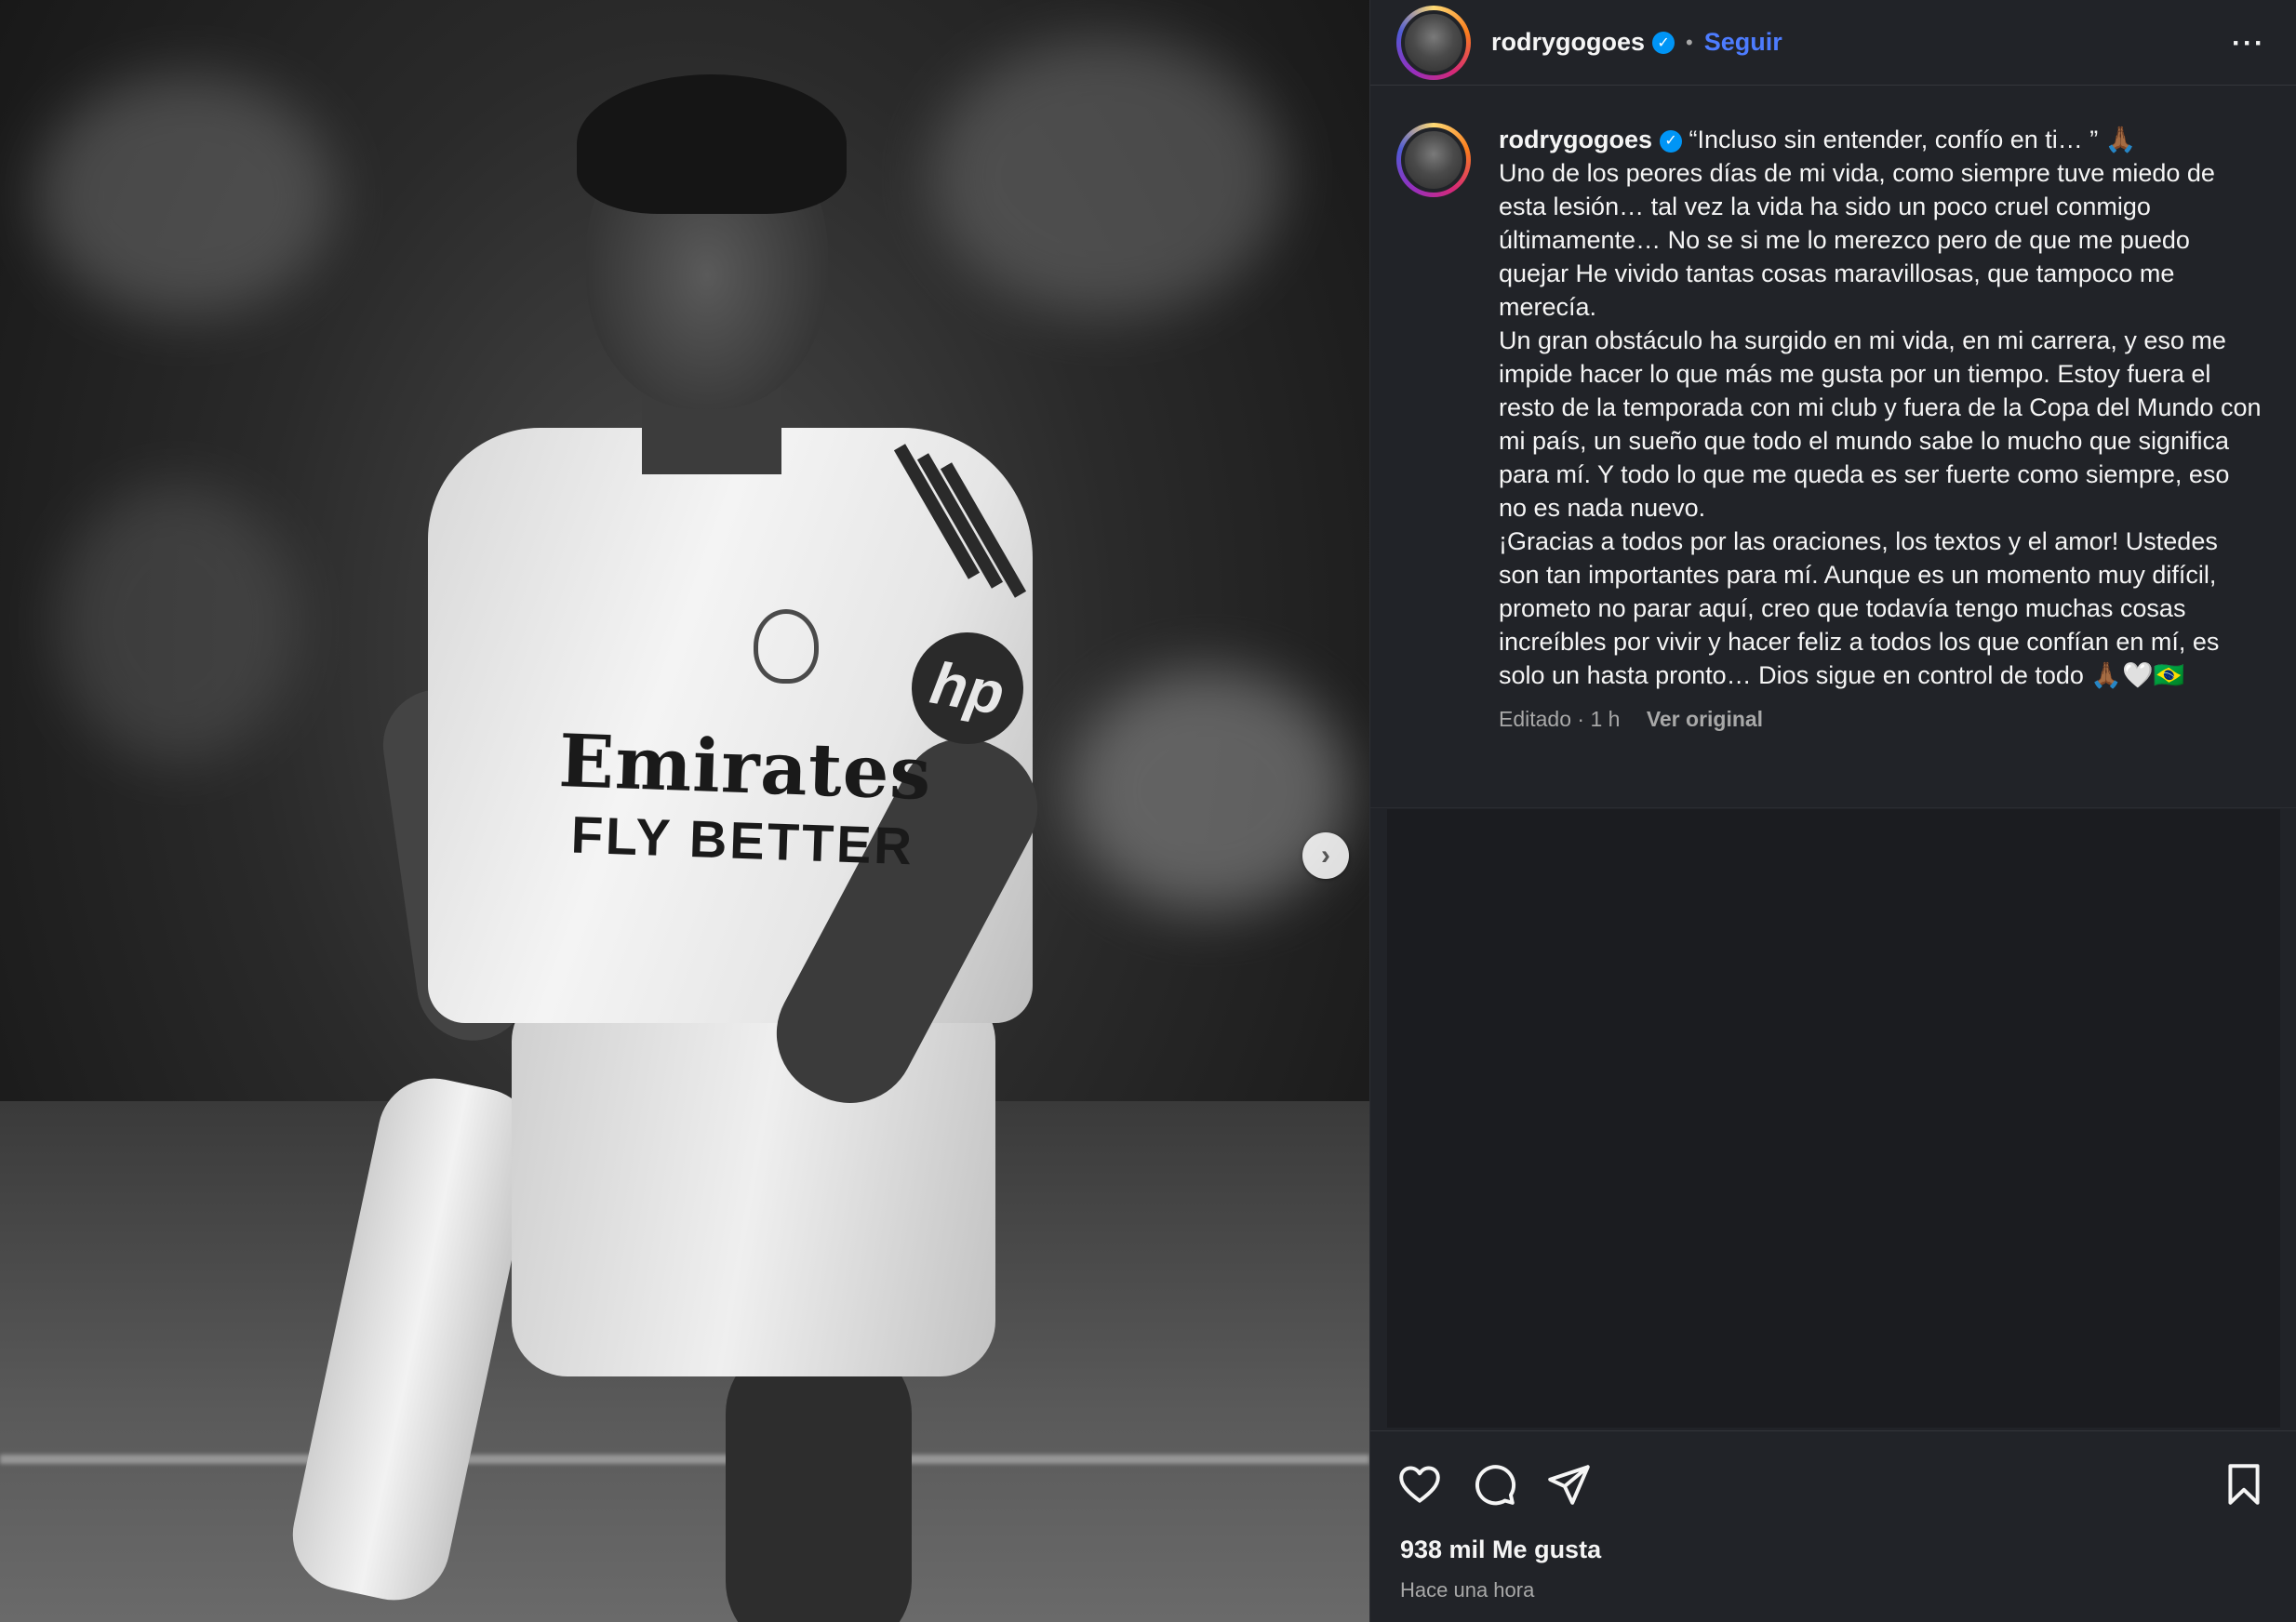  I want to click on edited-timestamp: Editado · 1 h, so click(1560, 719).